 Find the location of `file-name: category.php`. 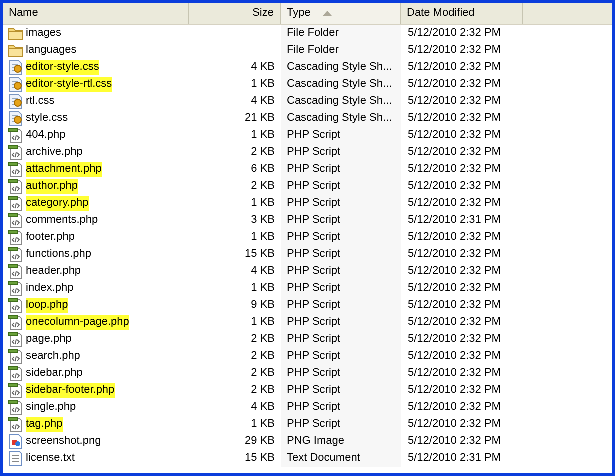

file-name: category.php is located at coordinates (57, 203).